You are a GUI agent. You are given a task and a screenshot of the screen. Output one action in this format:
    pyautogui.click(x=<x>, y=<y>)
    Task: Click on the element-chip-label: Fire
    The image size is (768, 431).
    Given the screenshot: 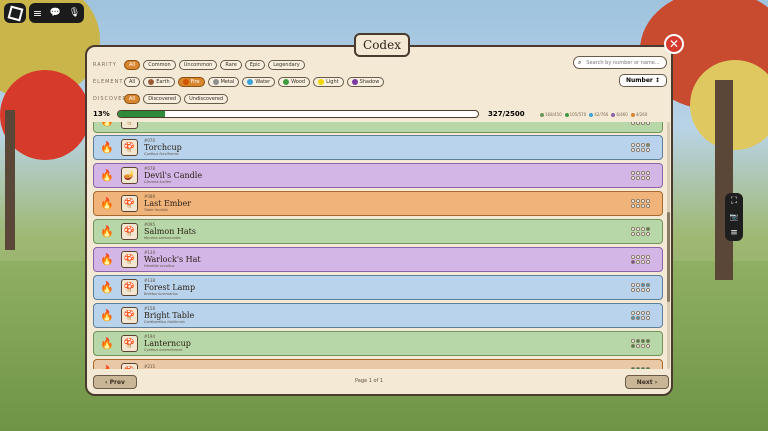 What is the action you would take?
    pyautogui.click(x=195, y=82)
    